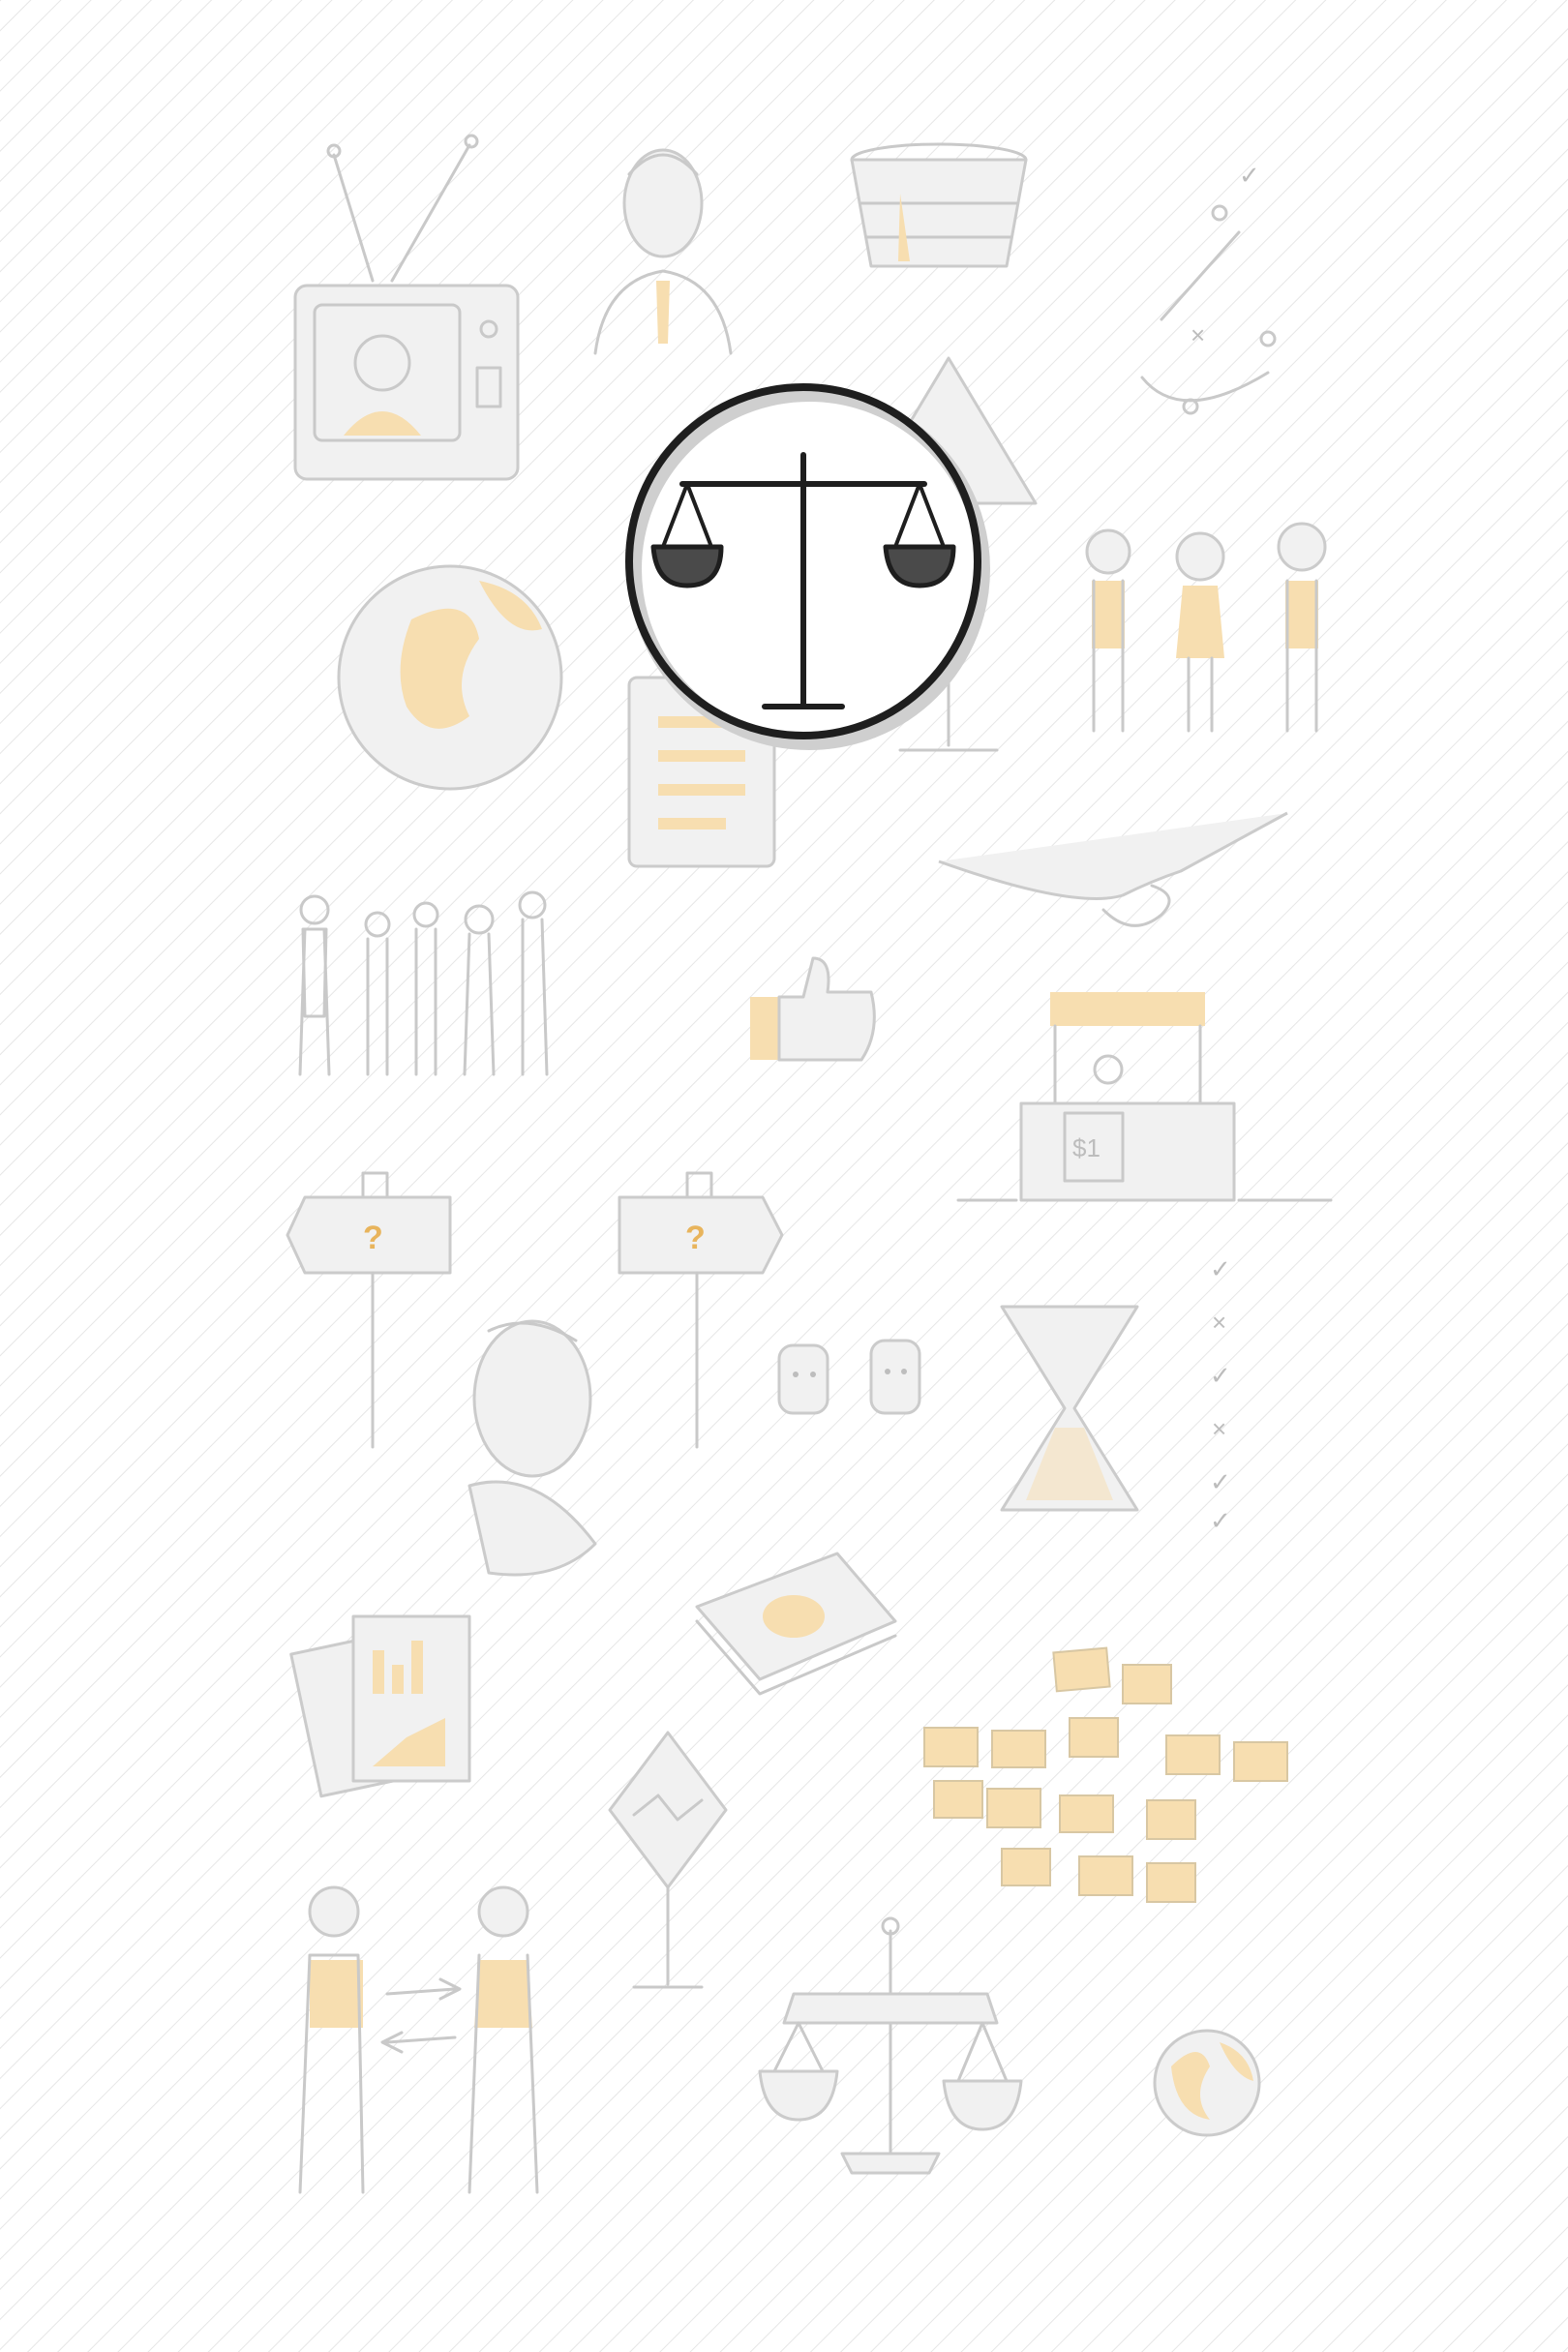 Image resolution: width=1568 pixels, height=2352 pixels. What do you see at coordinates (697, 1311) in the screenshot?
I see `signpost-icon: ?` at bounding box center [697, 1311].